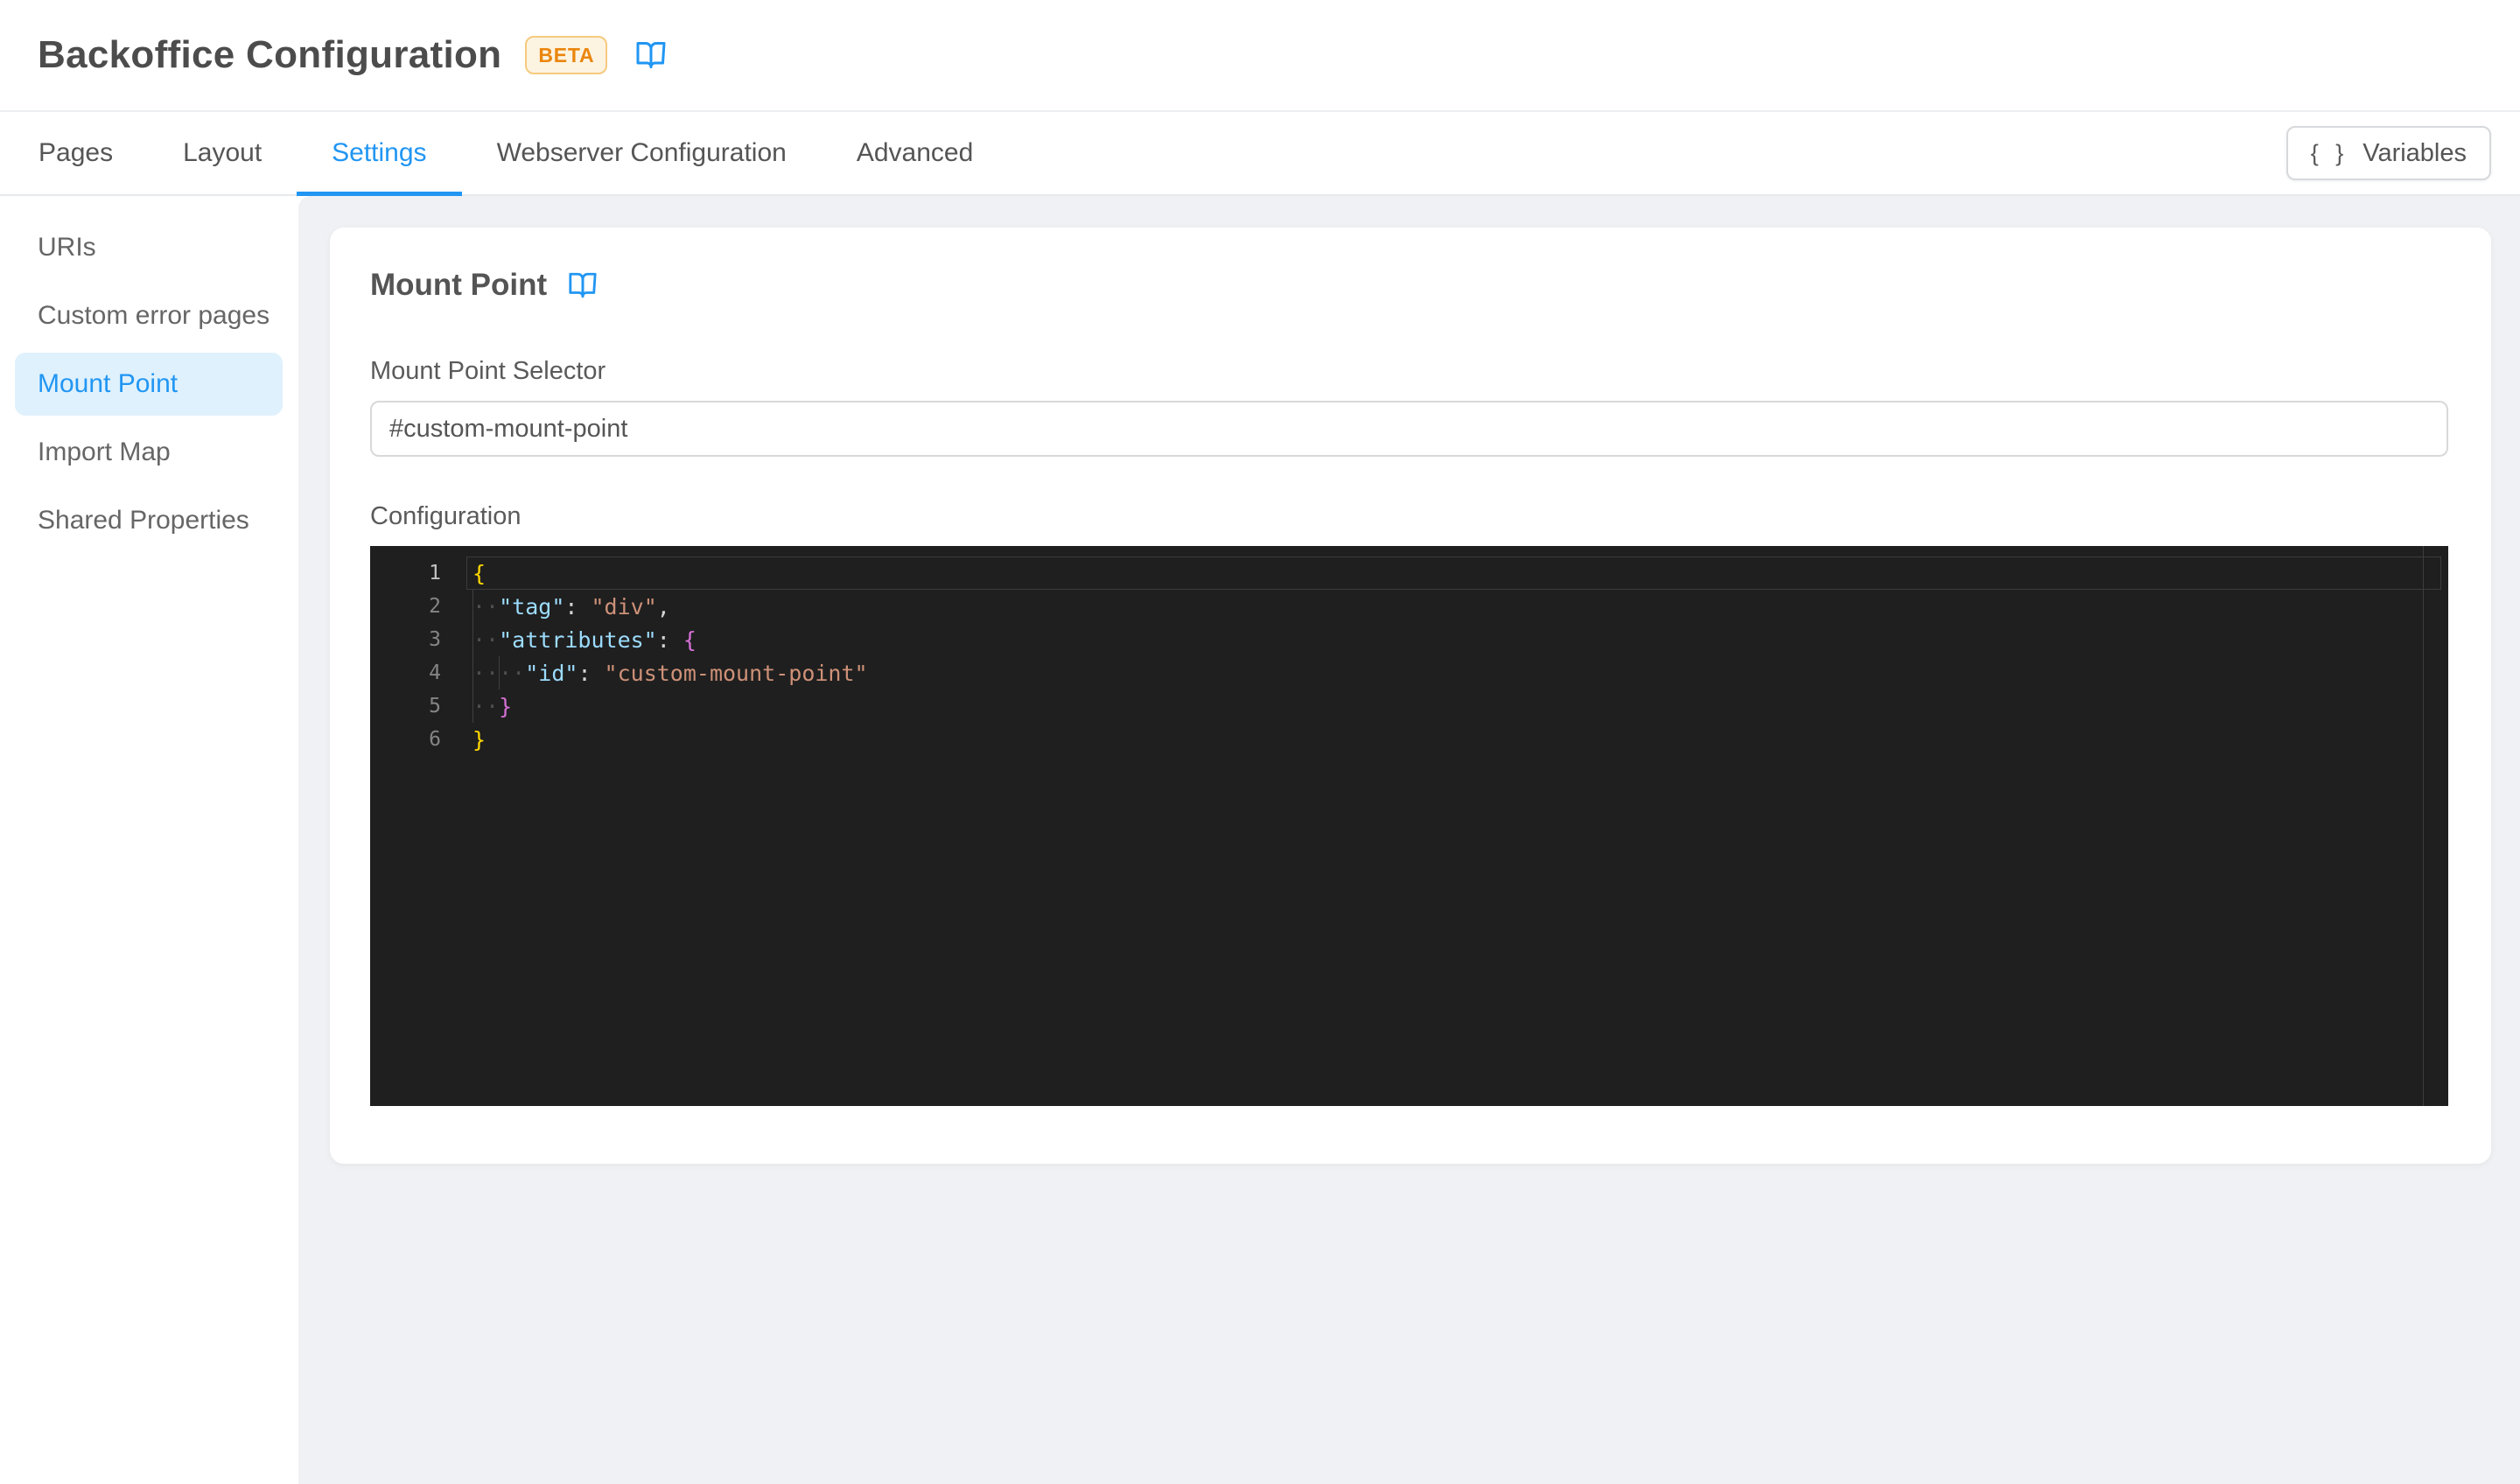 The height and width of the screenshot is (1484, 2520). Describe the element at coordinates (488, 371) in the screenshot. I see `mount-point-selector-label: Mount Point Selector` at that location.